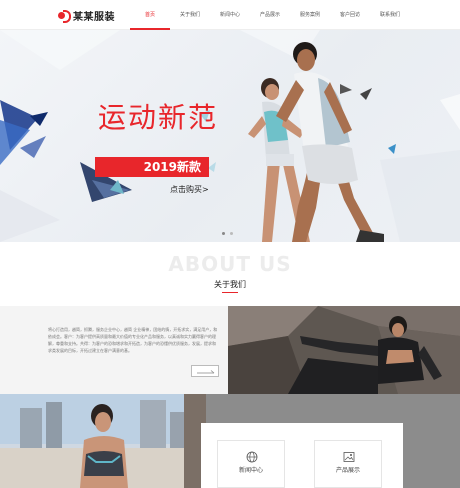  What do you see at coordinates (230, 264) in the screenshot?
I see `about-heading: ABOUT US` at bounding box center [230, 264].